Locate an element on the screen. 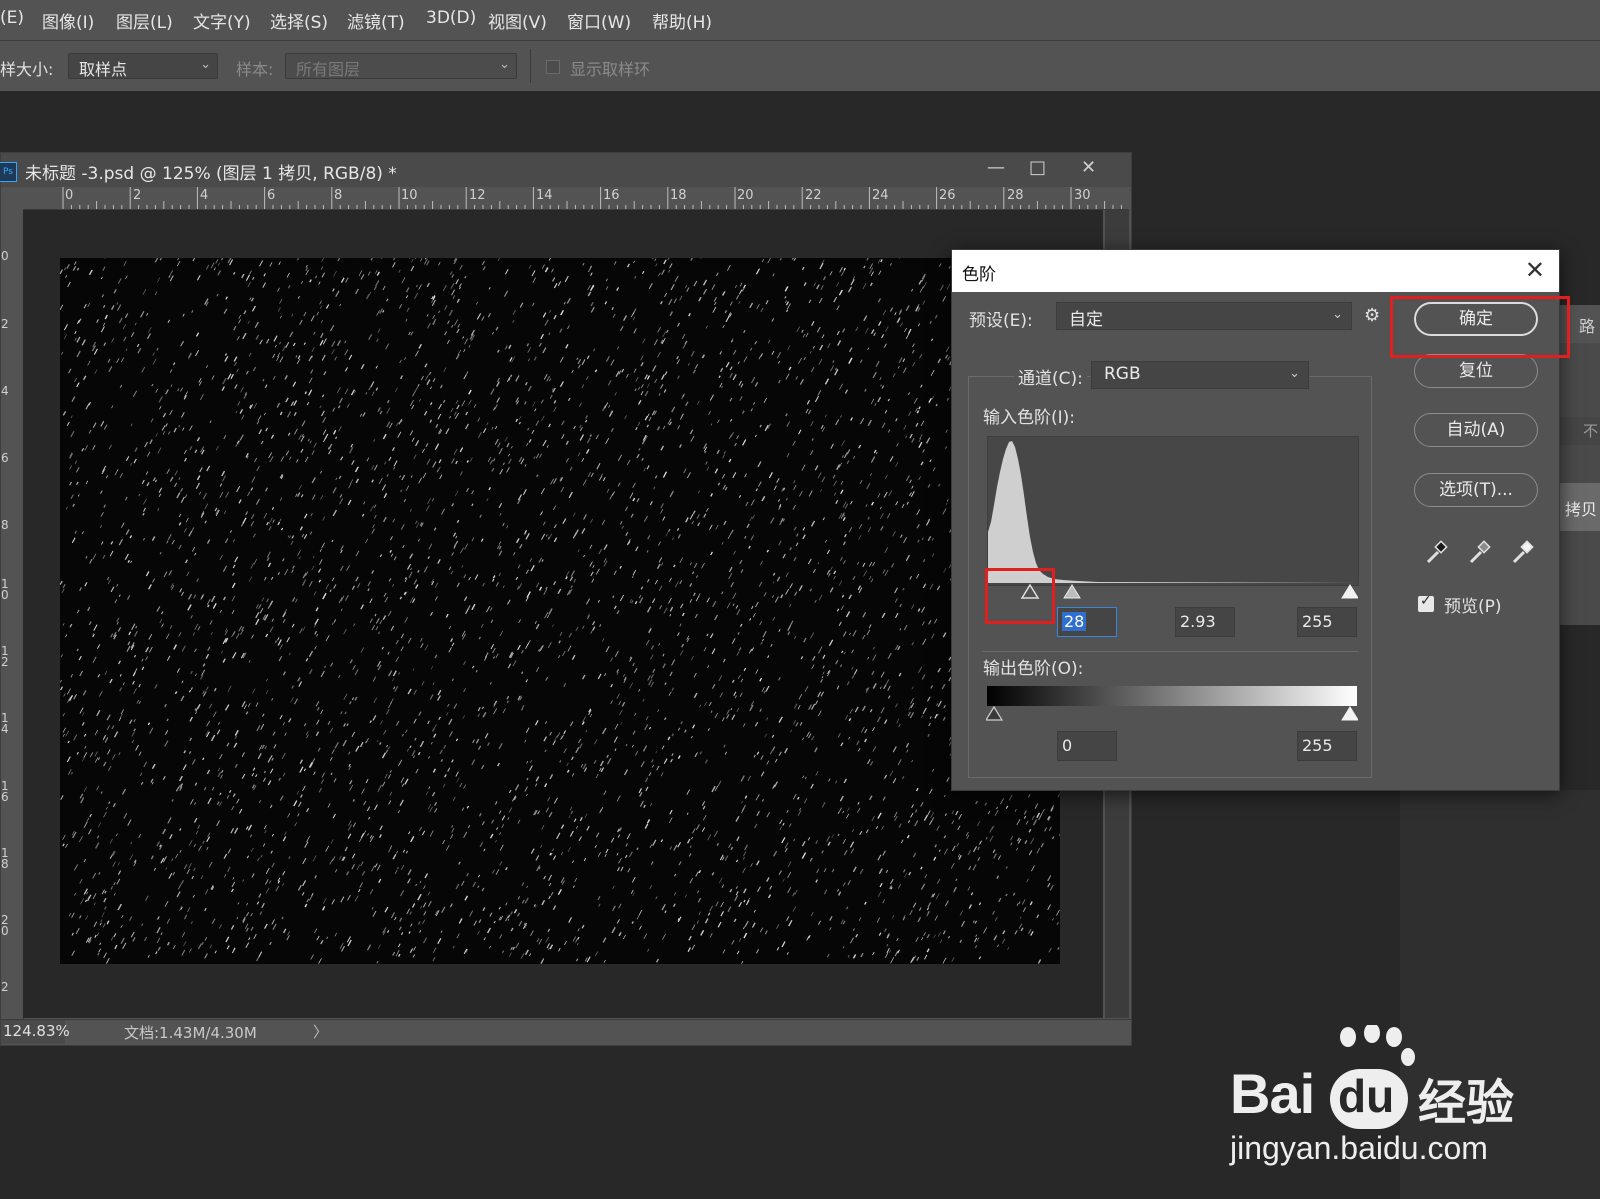  status-menu-arrow: 〉 is located at coordinates (320, 1031).